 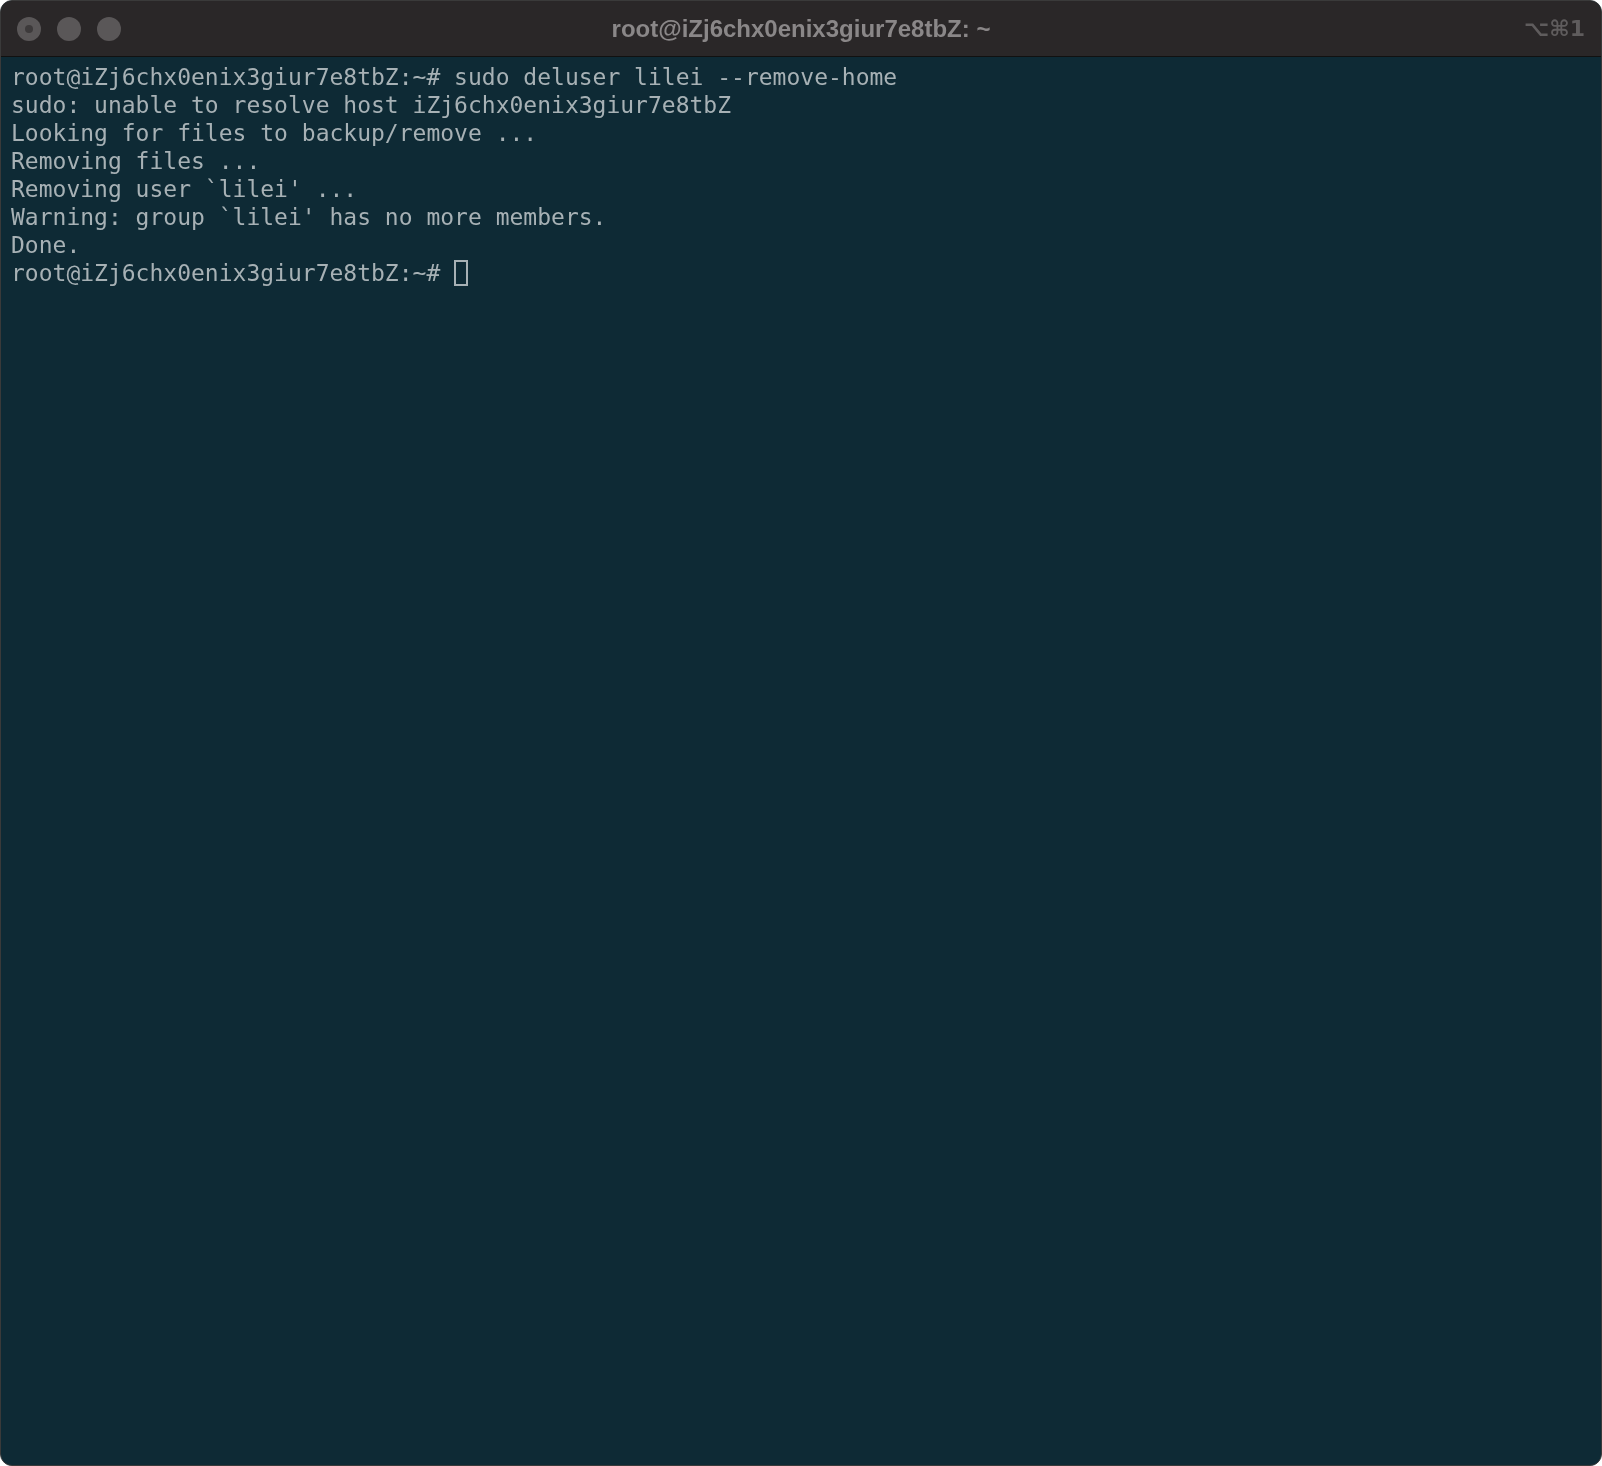 What do you see at coordinates (454, 77) in the screenshot?
I see `terminal-line: root@iZj6chx0enix3giur7e8tbZ:~# sudo deluser lilei --remove-home` at bounding box center [454, 77].